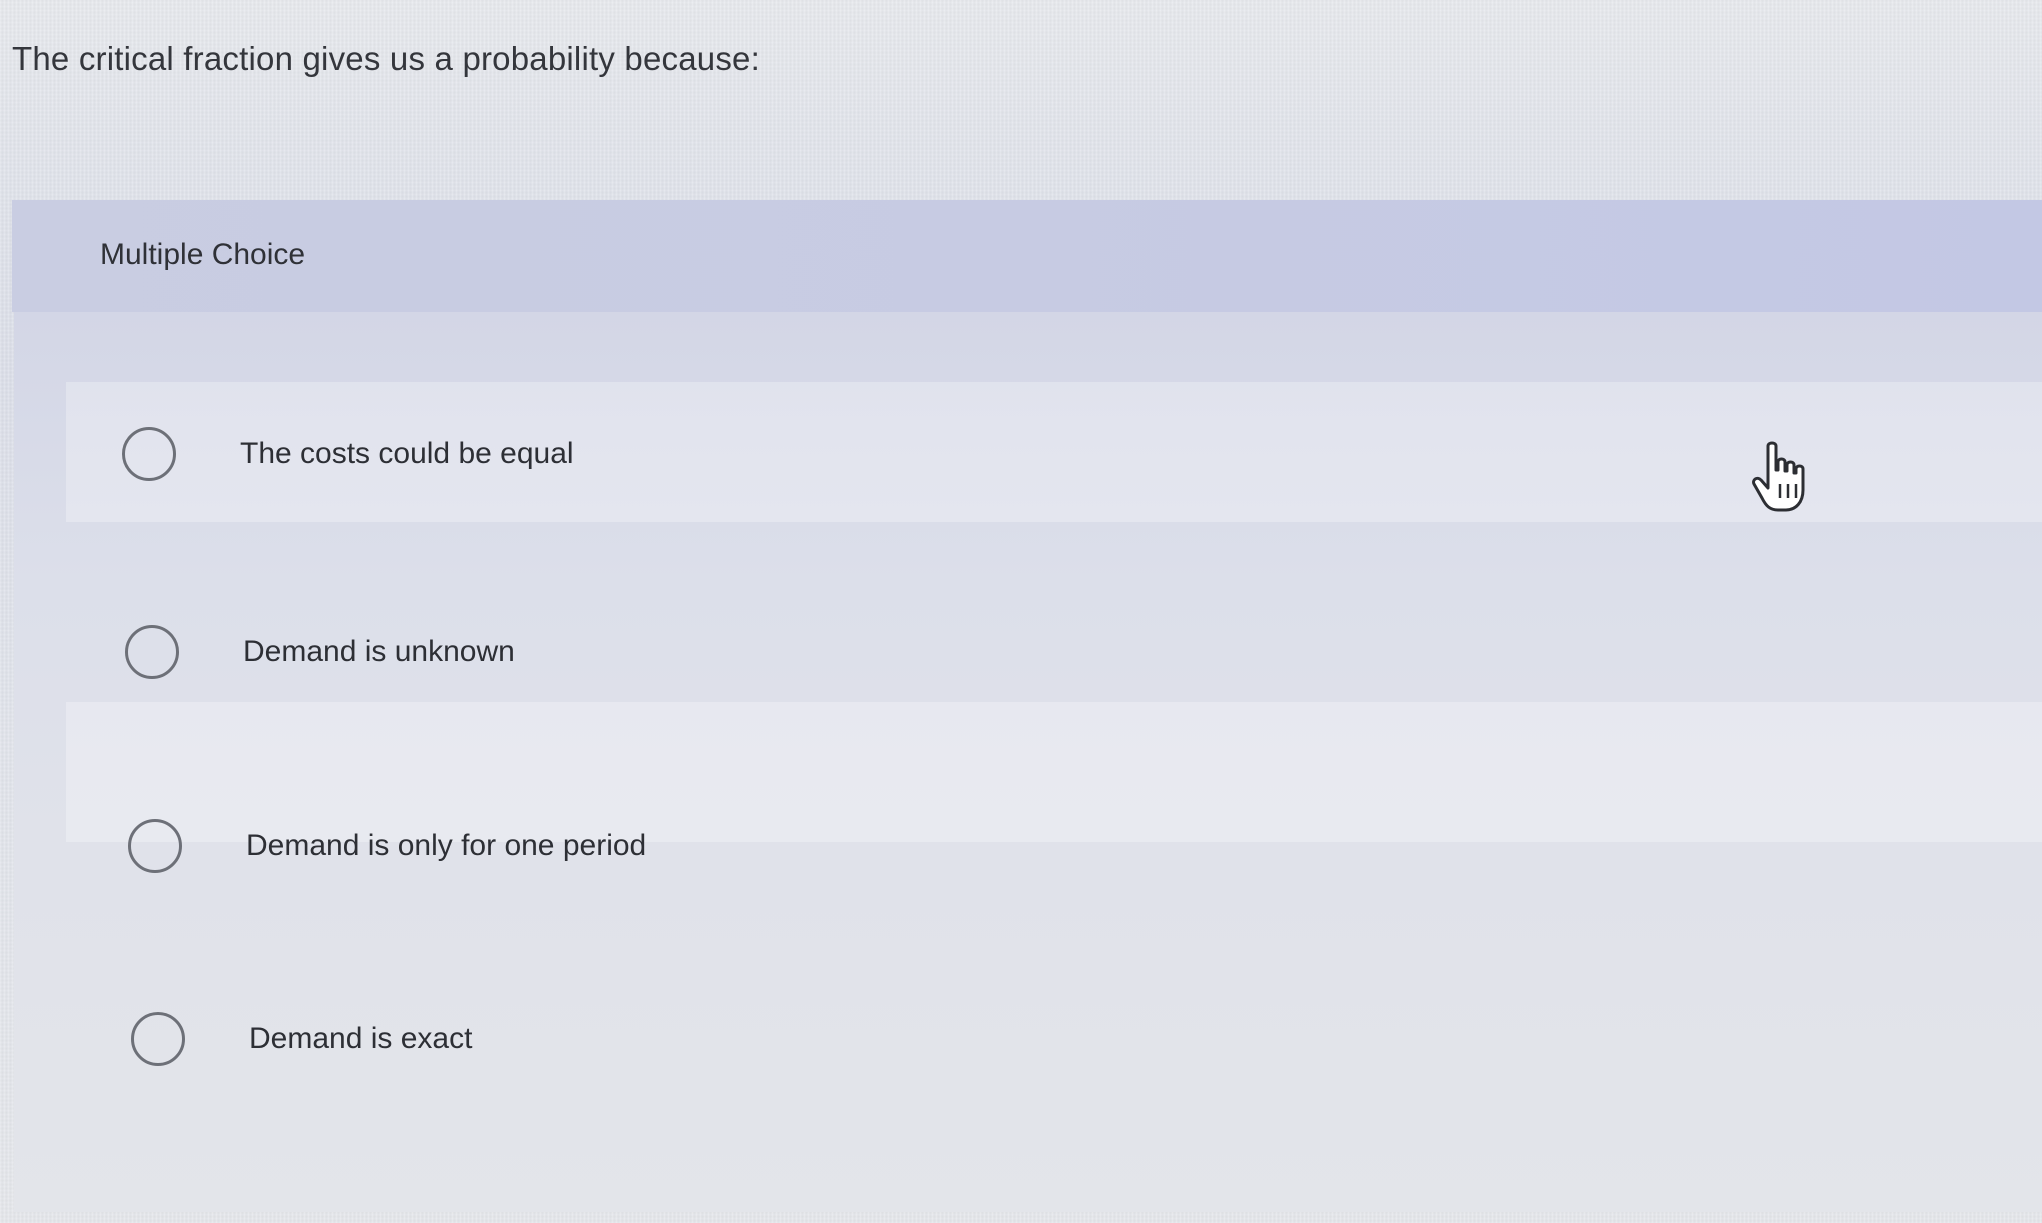  I want to click on option-choice-2: Demand is unknown, so click(320, 652).